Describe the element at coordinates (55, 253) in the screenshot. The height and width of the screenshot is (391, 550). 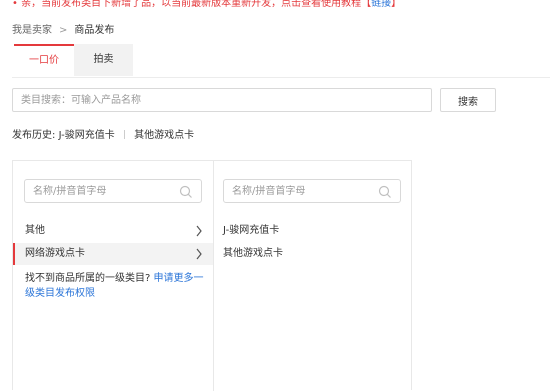
I see `level1-item-label: 网络游戏点卡` at that location.